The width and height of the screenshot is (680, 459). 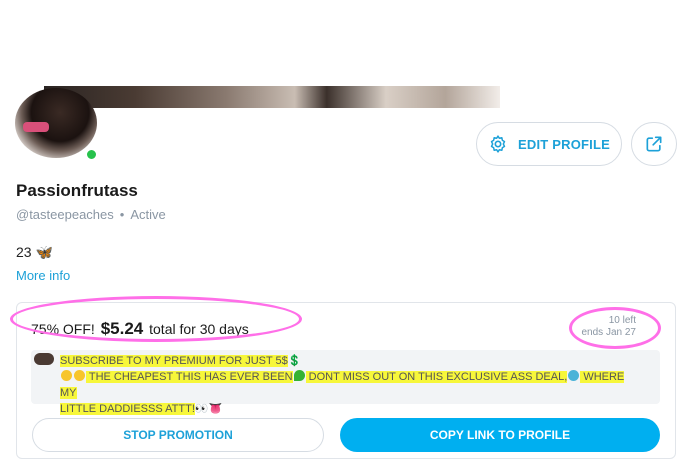 I want to click on dollar-emoji: 💲, so click(x=294, y=361).